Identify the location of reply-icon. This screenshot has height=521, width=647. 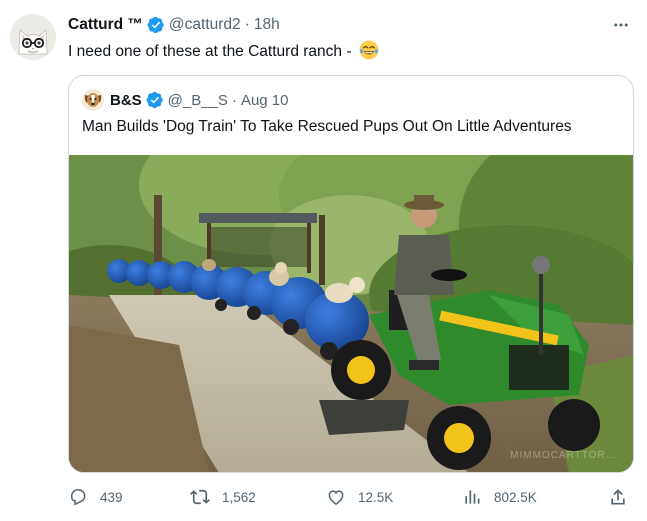
(78, 497).